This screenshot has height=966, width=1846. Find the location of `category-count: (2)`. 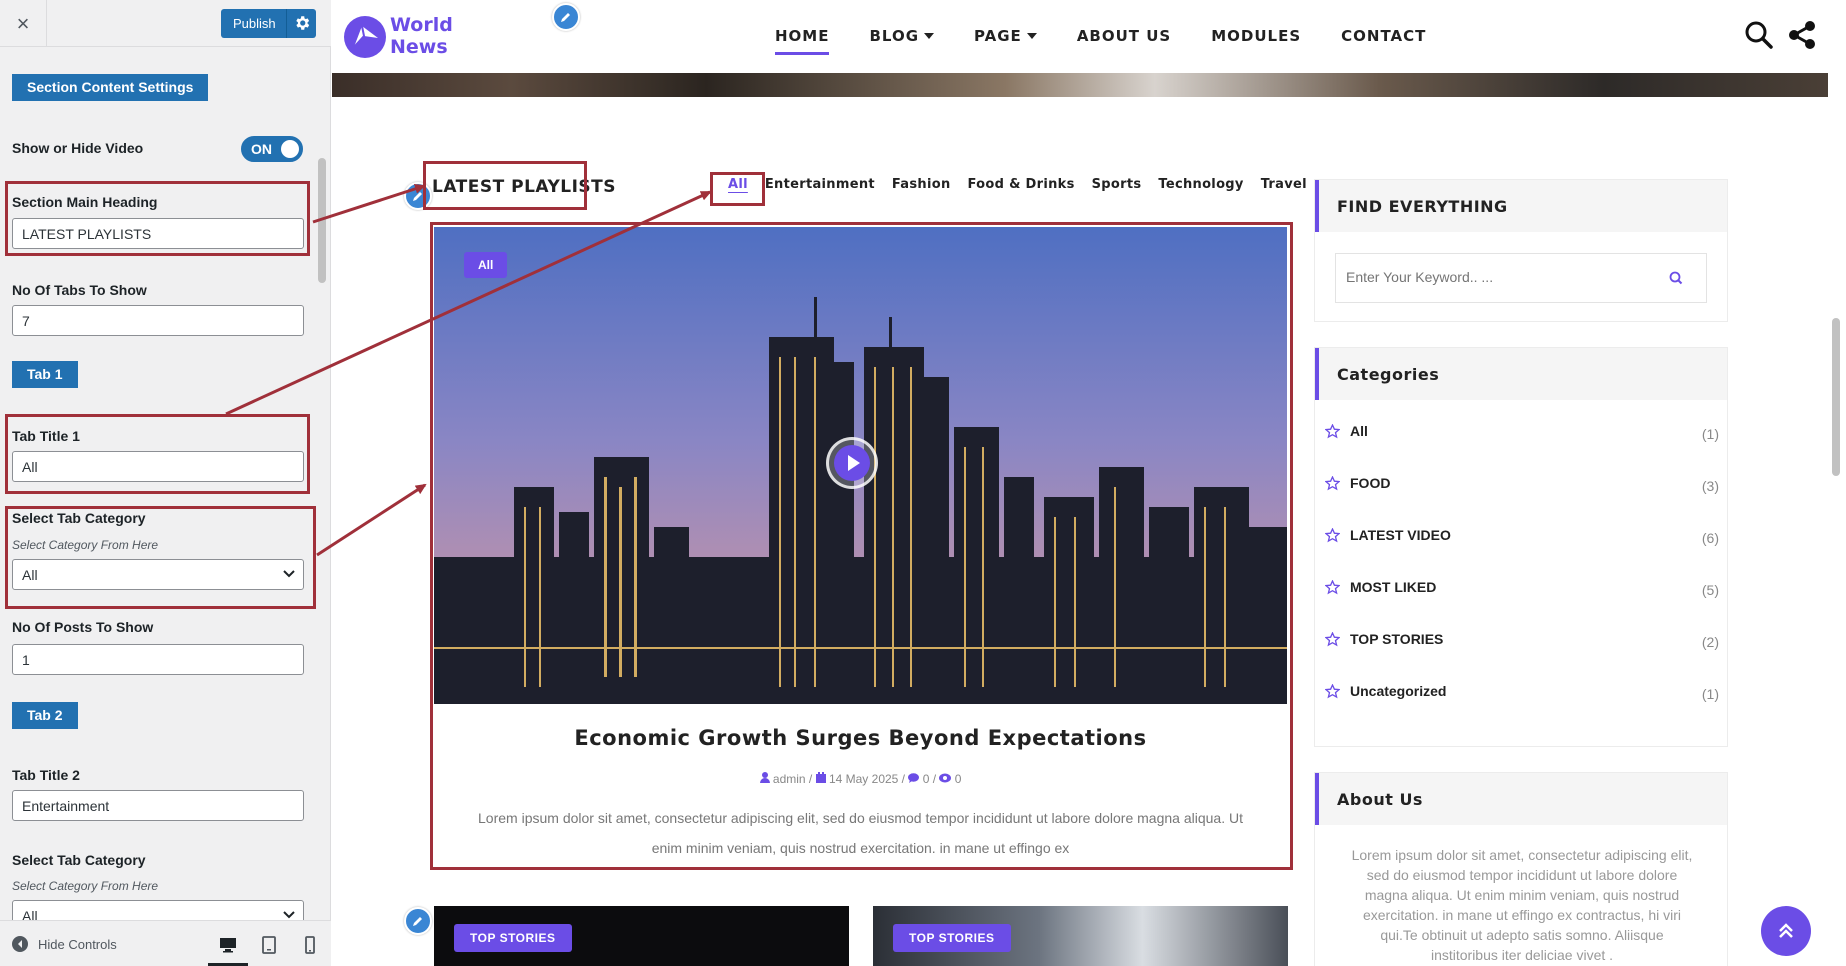

category-count: (2) is located at coordinates (1710, 642).